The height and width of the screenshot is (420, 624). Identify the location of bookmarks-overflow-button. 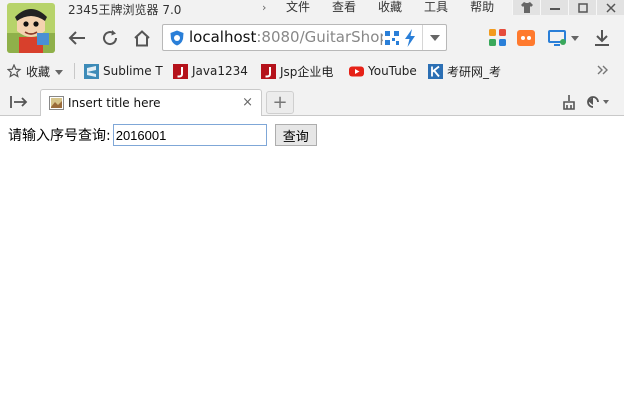
(603, 71).